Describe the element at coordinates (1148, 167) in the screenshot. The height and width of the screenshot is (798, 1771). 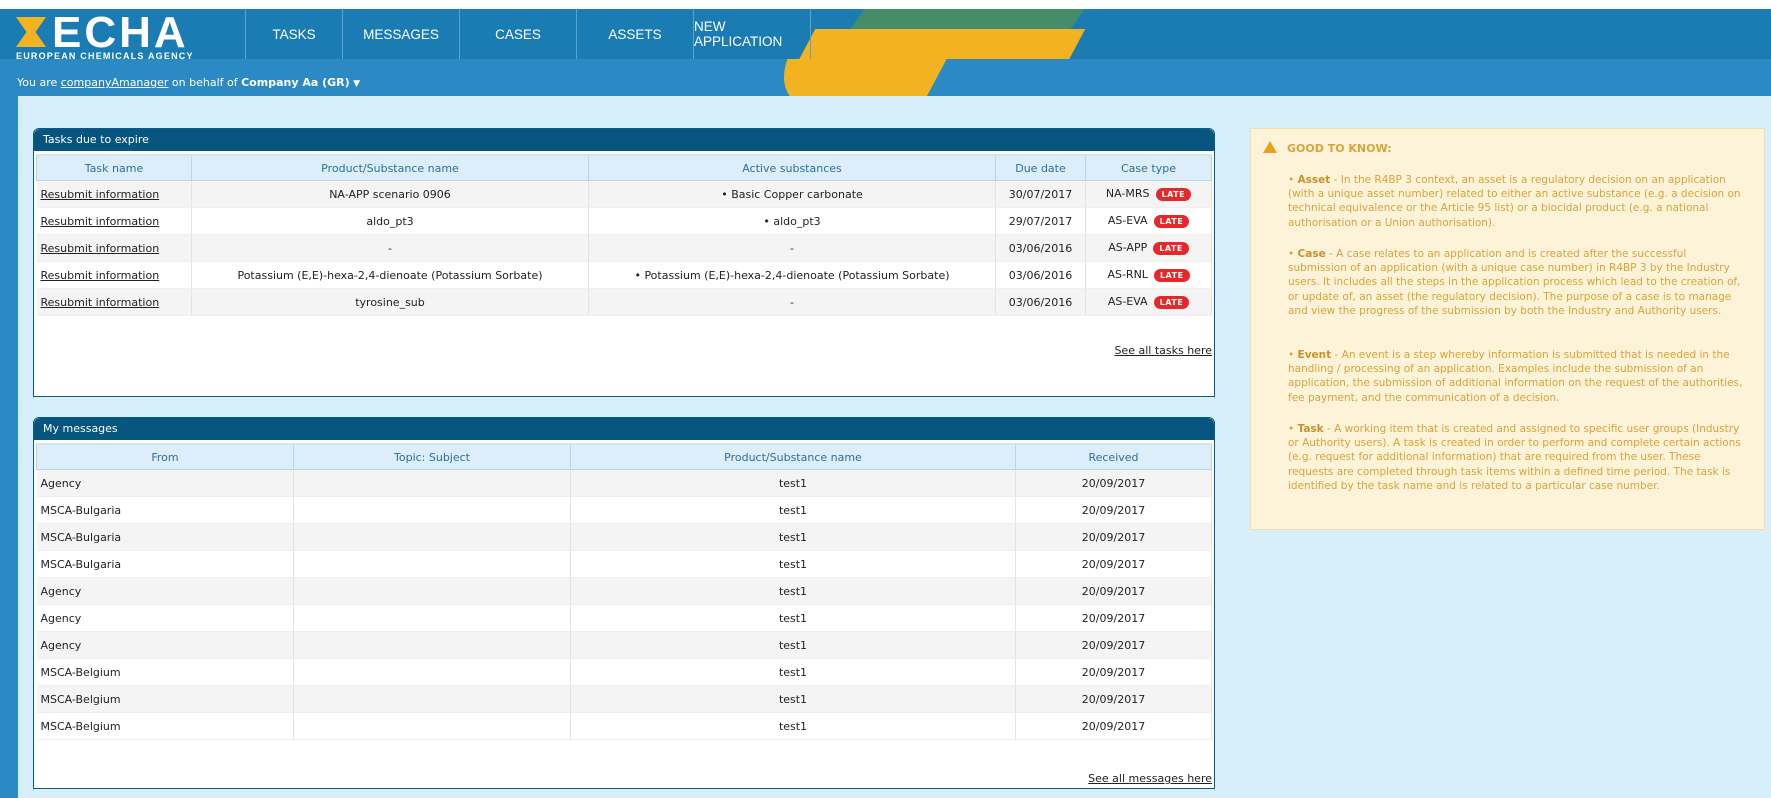
I see `col-case-type: Case type` at that location.